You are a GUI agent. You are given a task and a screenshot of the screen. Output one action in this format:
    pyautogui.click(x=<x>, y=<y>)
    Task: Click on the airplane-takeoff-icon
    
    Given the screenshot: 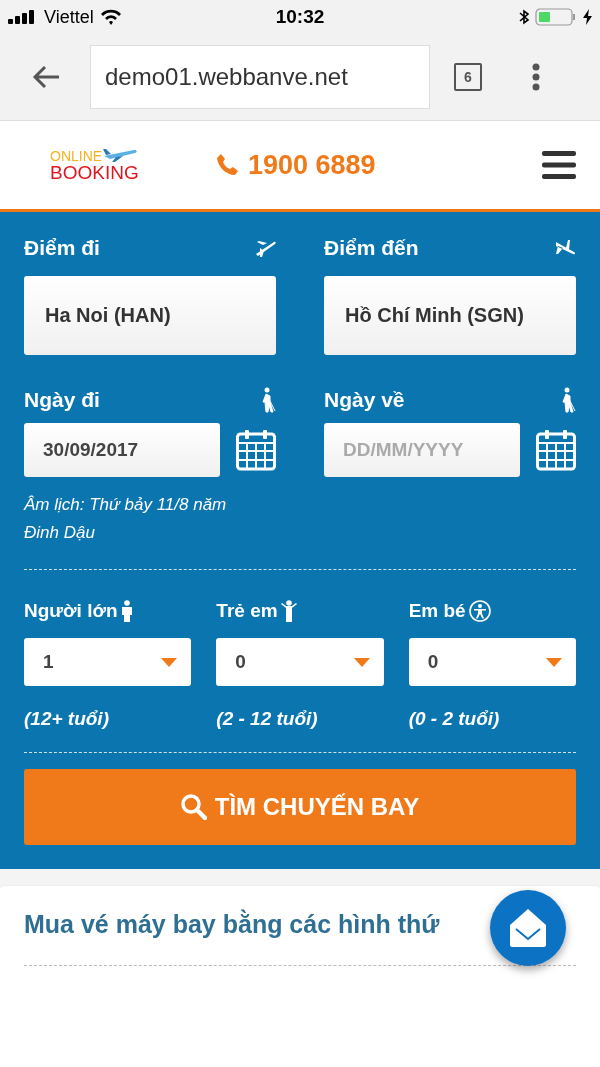 What is the action you would take?
    pyautogui.click(x=265, y=248)
    